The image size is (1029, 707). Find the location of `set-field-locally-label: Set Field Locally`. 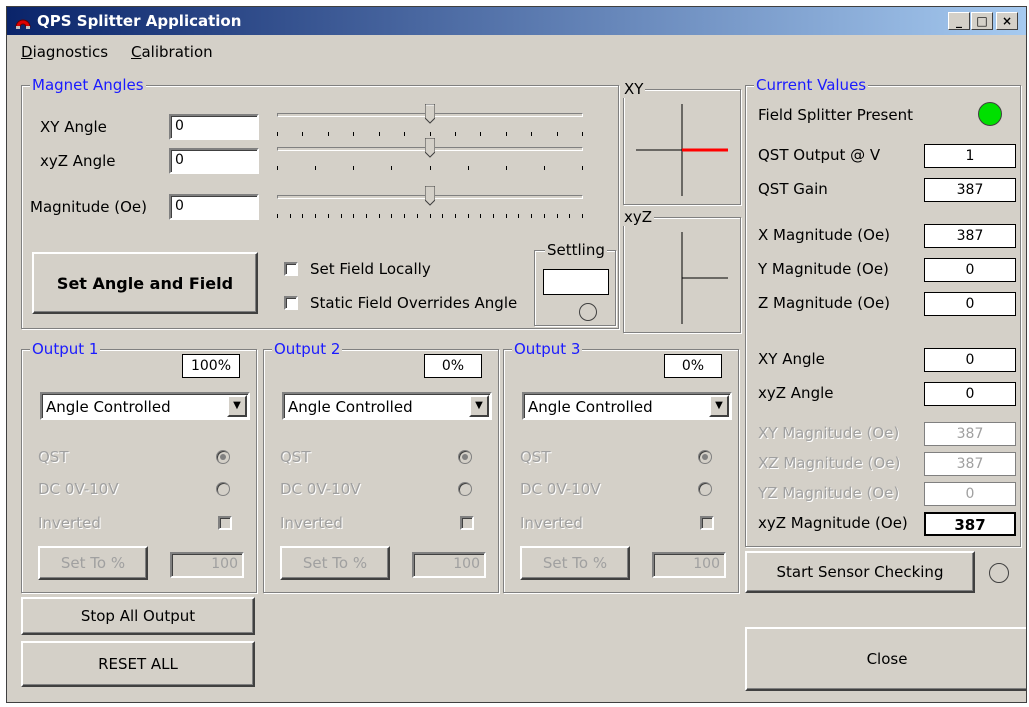

set-field-locally-label: Set Field Locally is located at coordinates (370, 269).